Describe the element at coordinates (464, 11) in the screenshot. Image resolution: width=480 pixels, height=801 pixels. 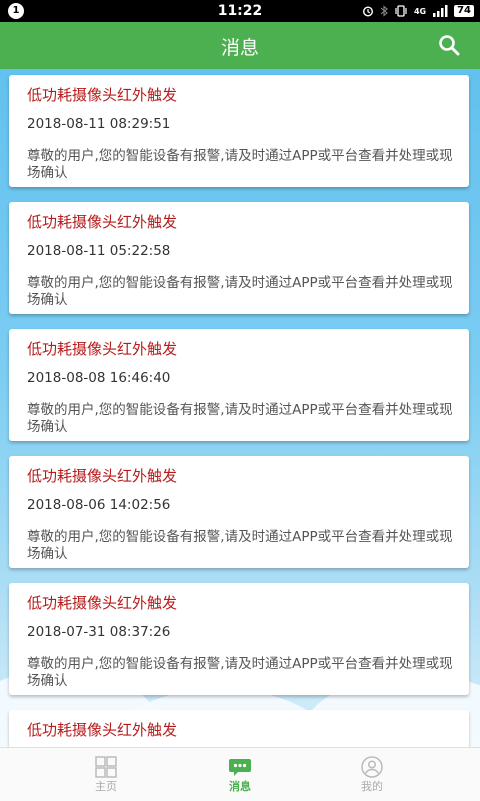
I see `battery-level: 74` at that location.